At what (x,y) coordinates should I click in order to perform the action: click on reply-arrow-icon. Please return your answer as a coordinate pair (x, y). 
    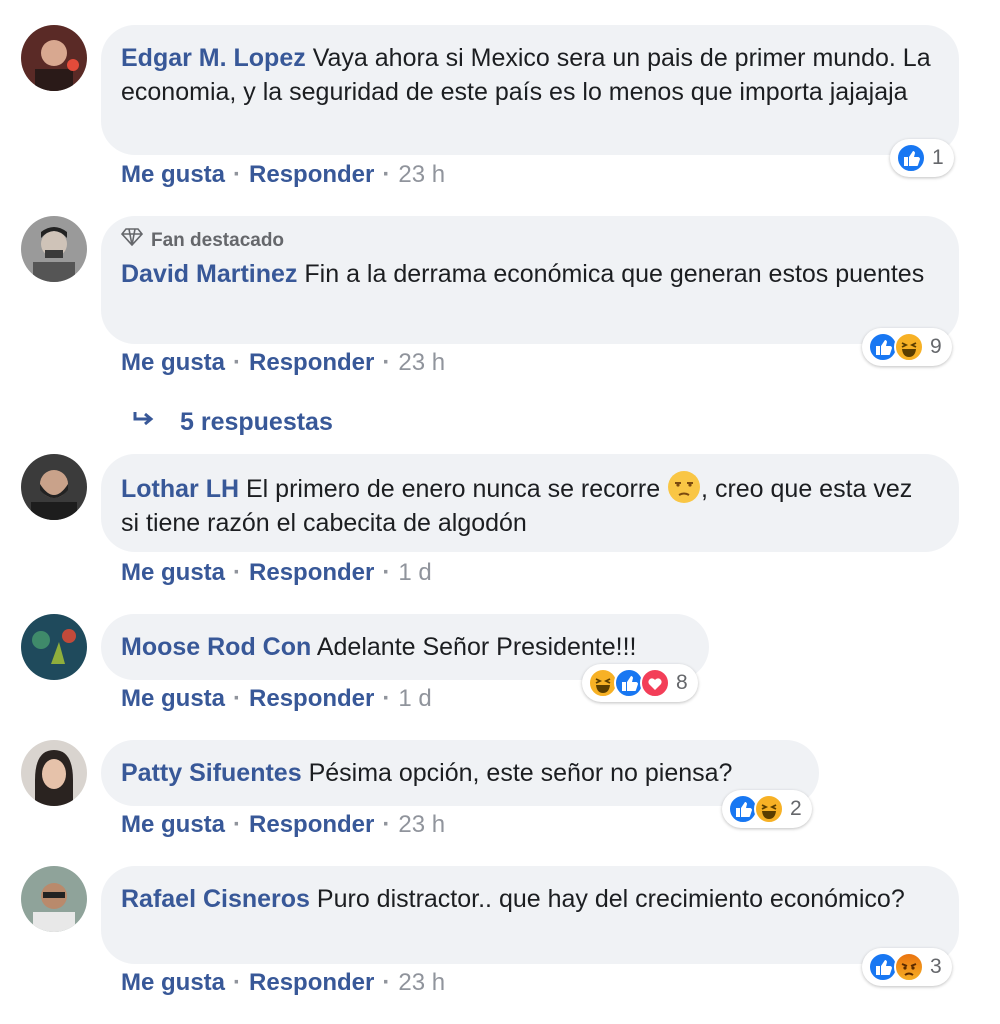
    Looking at the image, I should click on (144, 422).